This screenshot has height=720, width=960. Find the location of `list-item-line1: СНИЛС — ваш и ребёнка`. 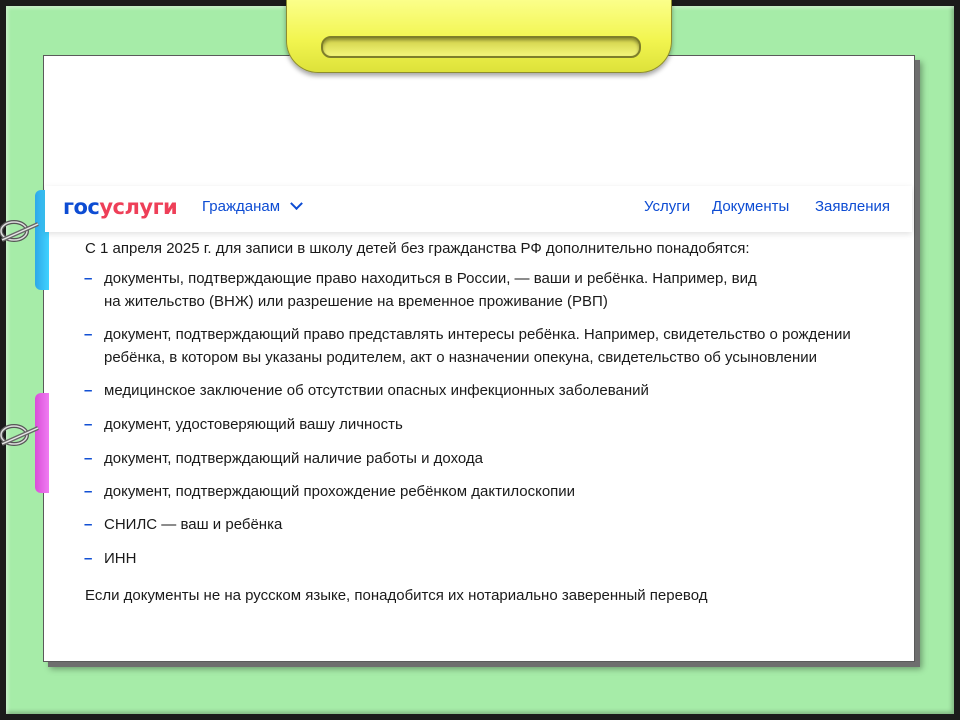

list-item-line1: СНИЛС — ваш и ребёнка is located at coordinates (193, 524).